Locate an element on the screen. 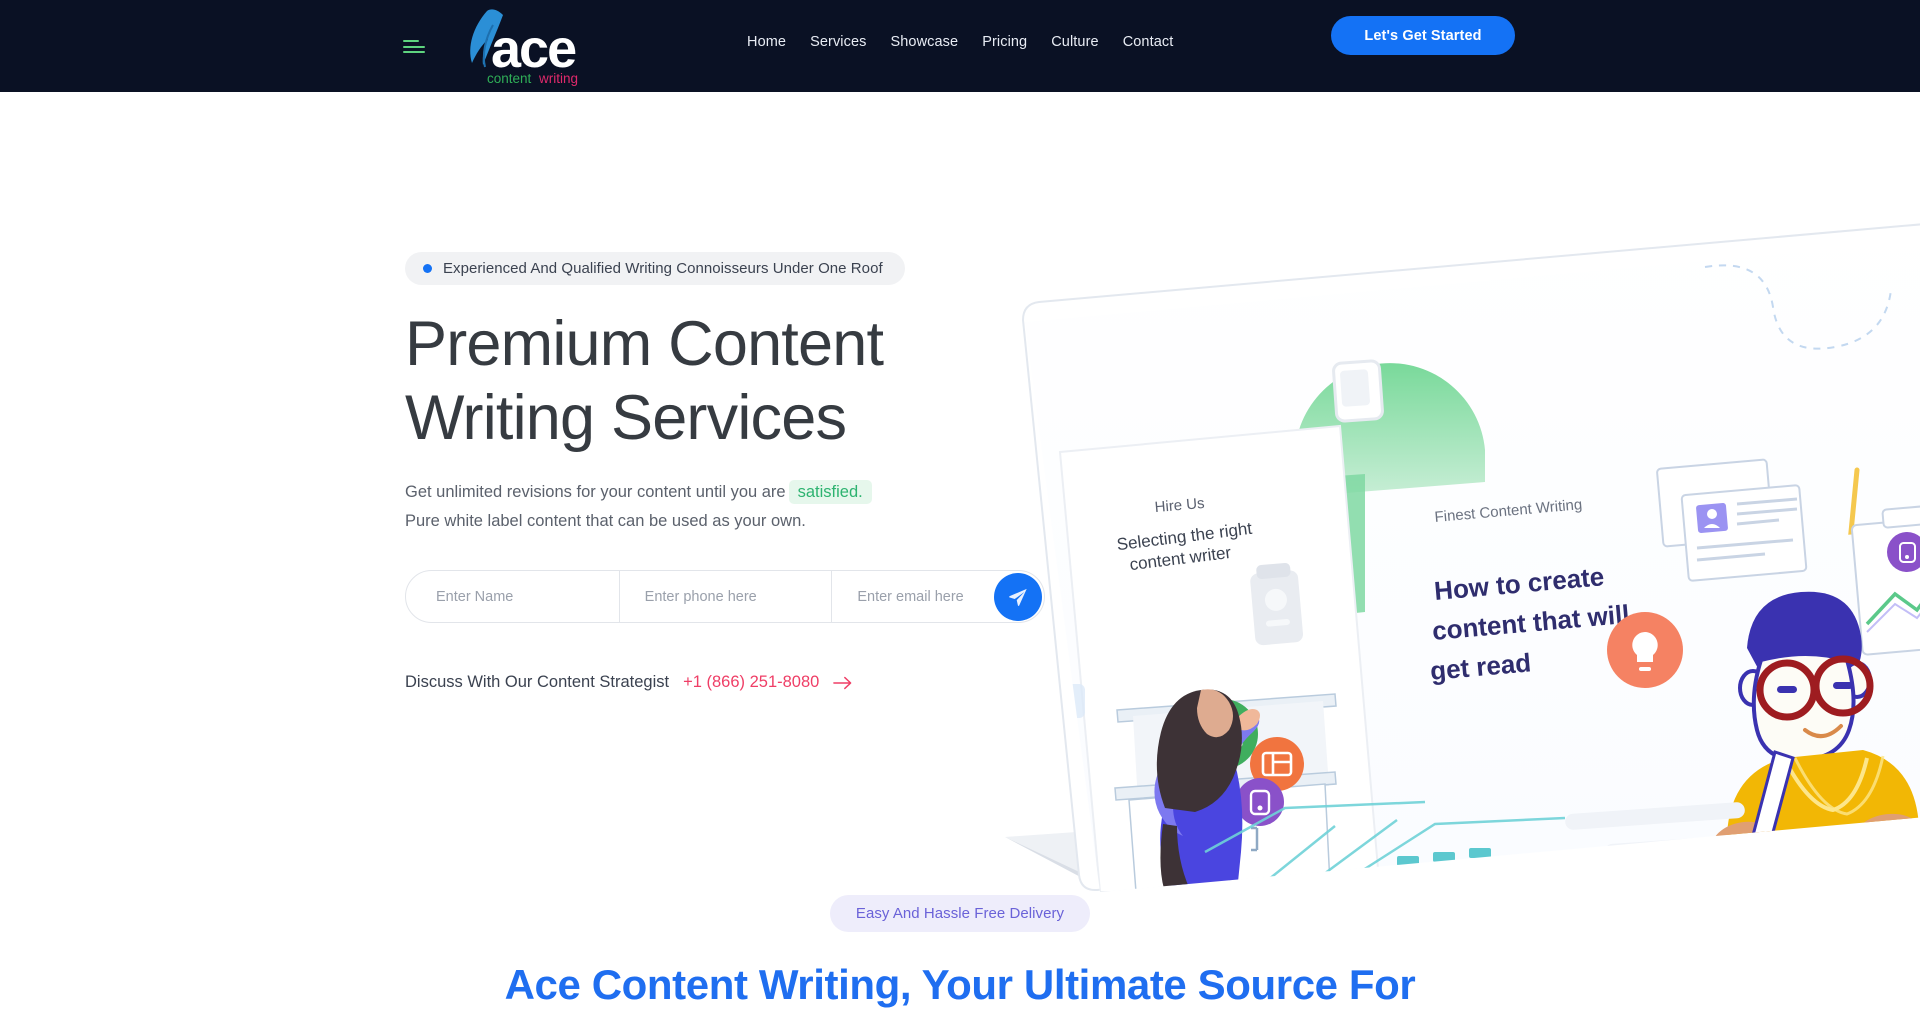  nav-item-contact: Contact is located at coordinates (1148, 42).